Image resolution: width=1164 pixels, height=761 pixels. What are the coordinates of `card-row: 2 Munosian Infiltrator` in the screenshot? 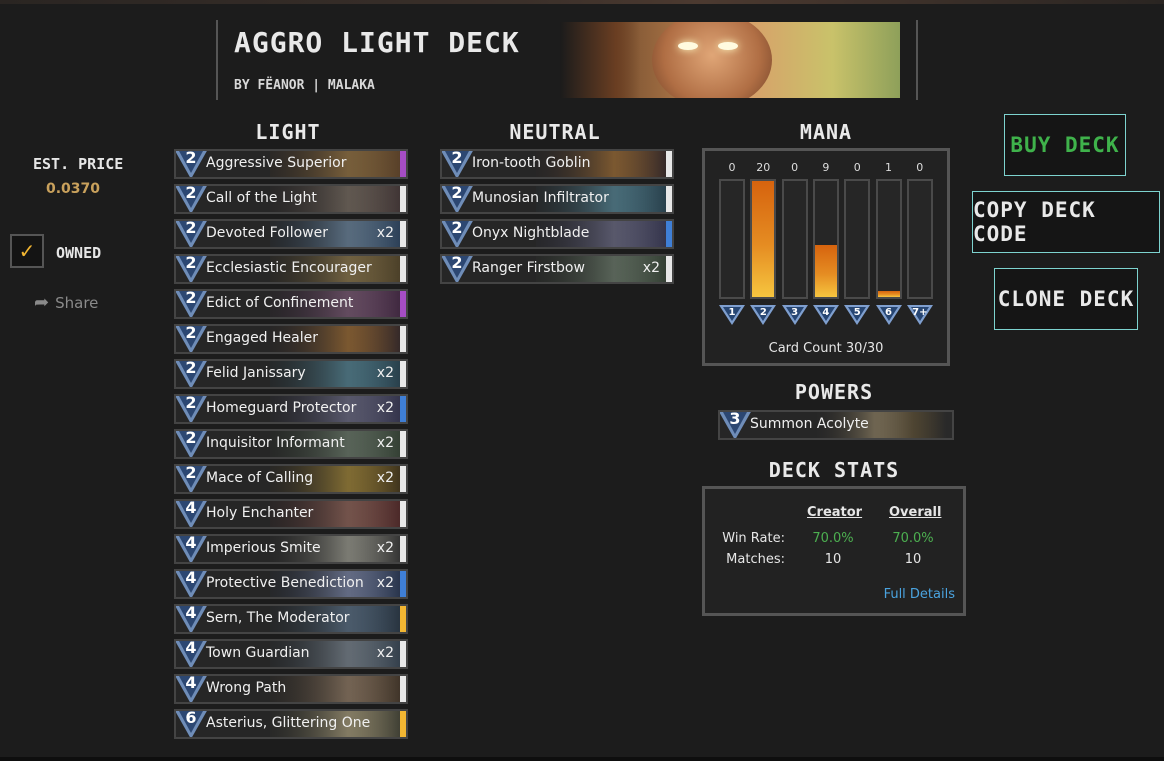 It's located at (557, 199).